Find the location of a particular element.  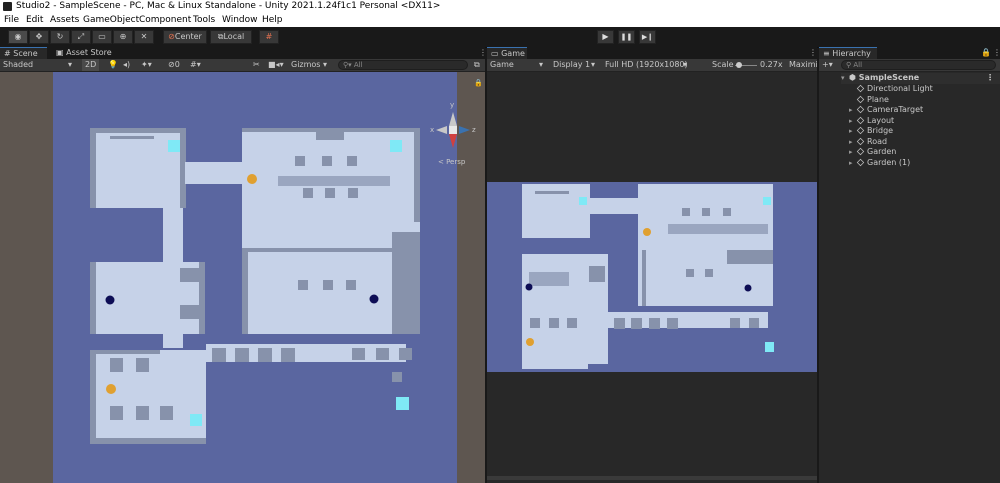

pivot-center-button: ⊘Center is located at coordinates (185, 37).